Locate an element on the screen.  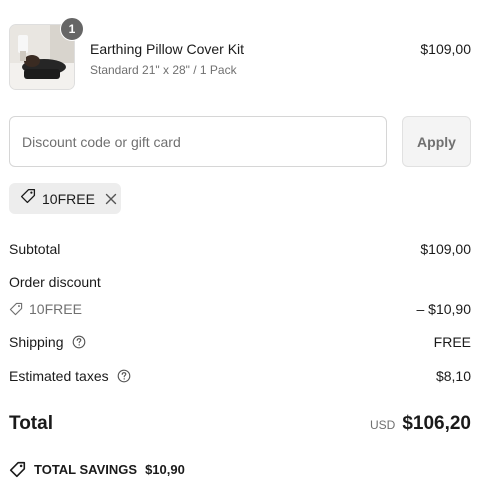
apply-button: Apply is located at coordinates (436, 141).